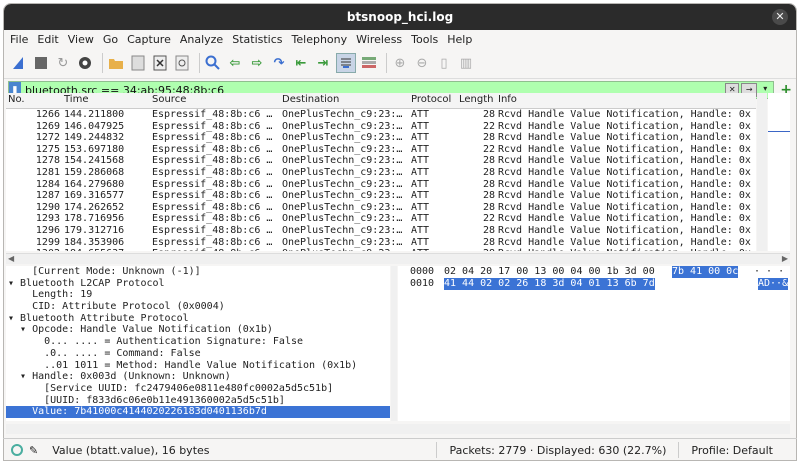 The width and height of the screenshot is (800, 464). I want to click on zoom-normal-icon: ▯, so click(444, 63).